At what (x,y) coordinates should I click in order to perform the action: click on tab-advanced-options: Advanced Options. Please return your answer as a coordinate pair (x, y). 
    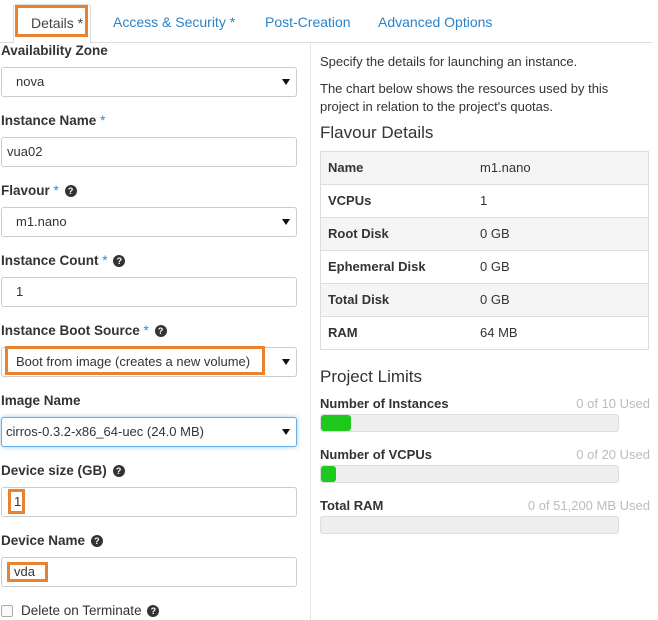
    Looking at the image, I should click on (435, 22).